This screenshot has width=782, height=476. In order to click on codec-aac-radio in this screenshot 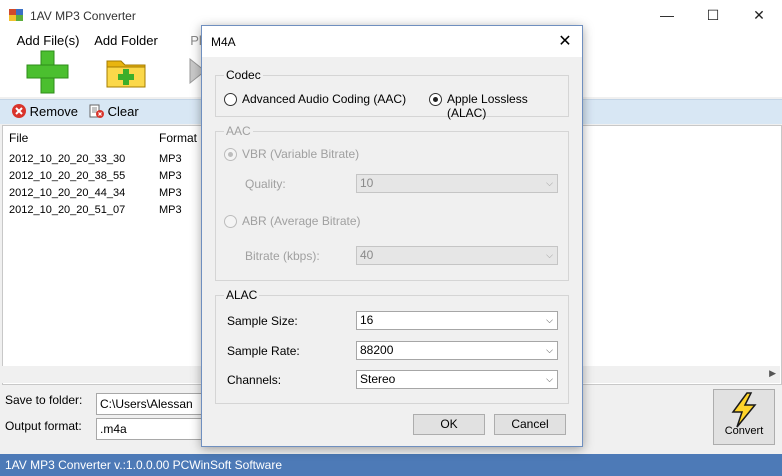, I will do `click(230, 99)`.